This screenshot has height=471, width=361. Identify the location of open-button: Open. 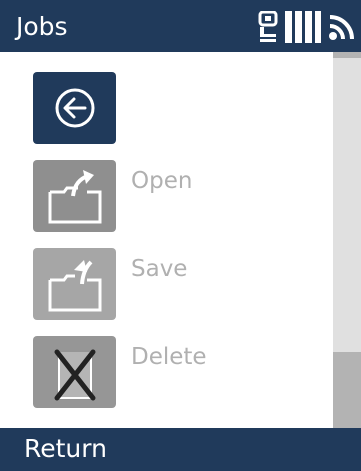
(183, 196).